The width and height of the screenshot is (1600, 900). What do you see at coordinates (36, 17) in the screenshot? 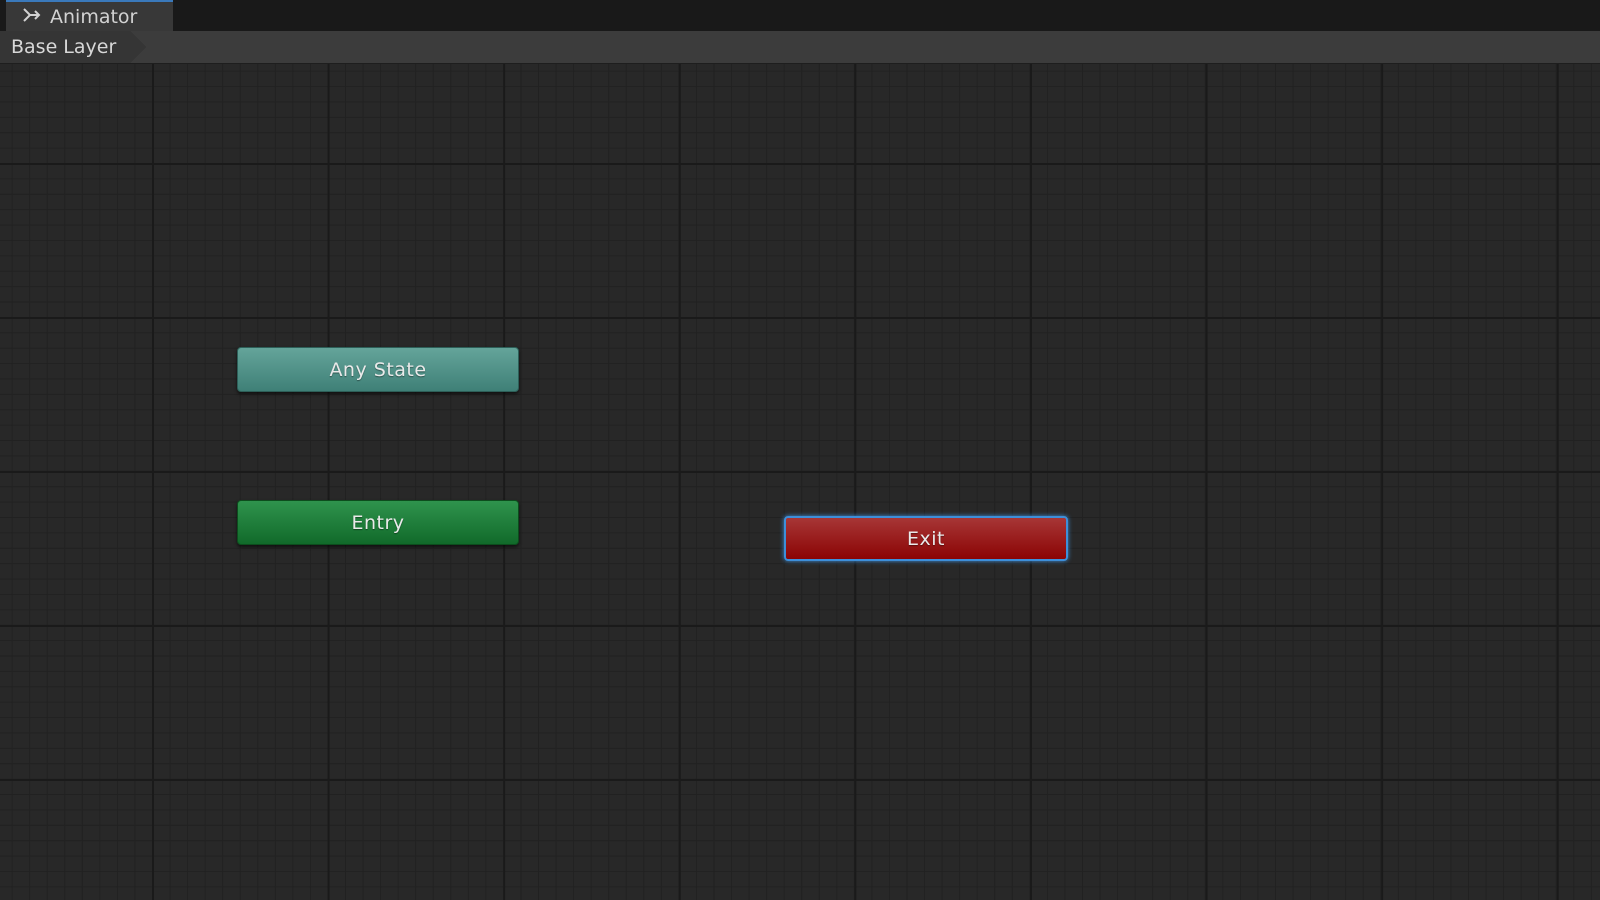
I see `animator-icon` at bounding box center [36, 17].